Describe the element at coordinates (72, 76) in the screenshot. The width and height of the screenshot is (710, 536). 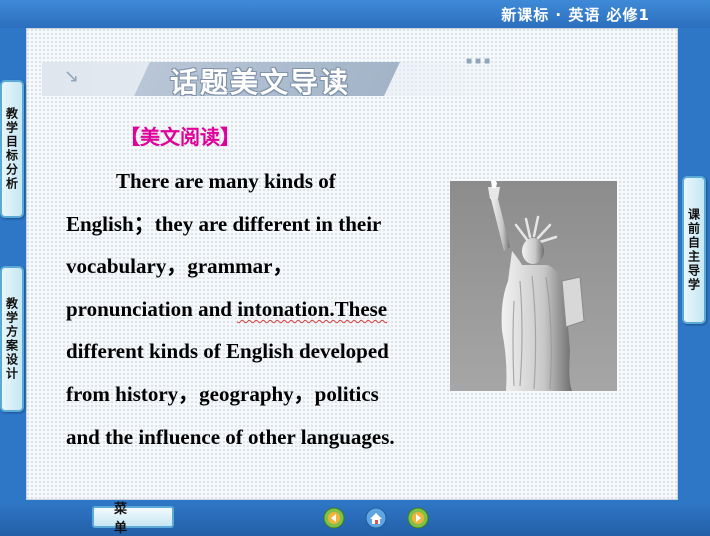
I see `arrow-corner-icon: ↘` at that location.